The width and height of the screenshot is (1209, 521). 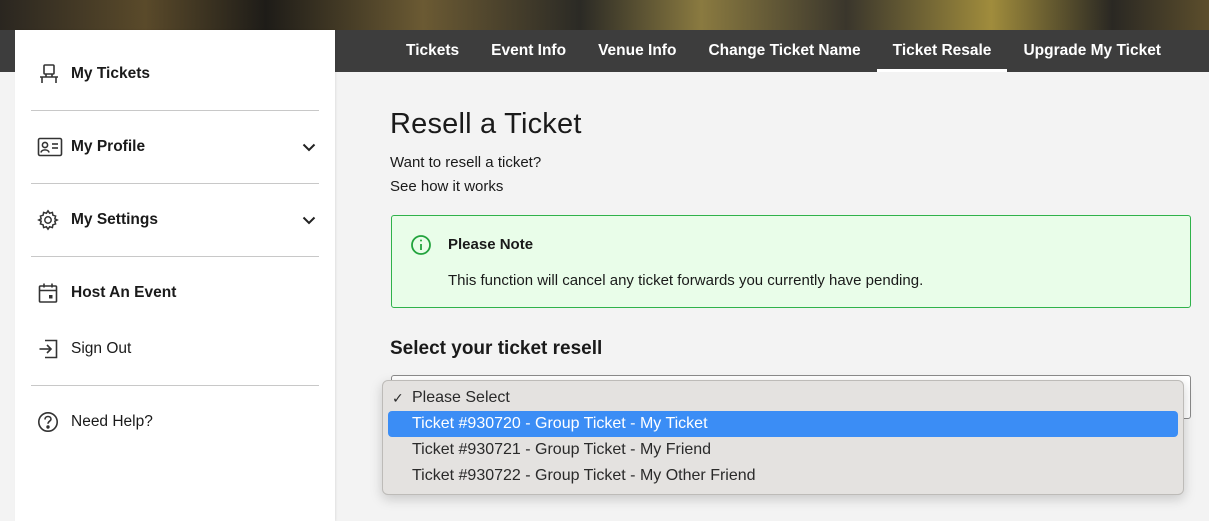 I want to click on tab-tickets: Tickets, so click(x=432, y=51).